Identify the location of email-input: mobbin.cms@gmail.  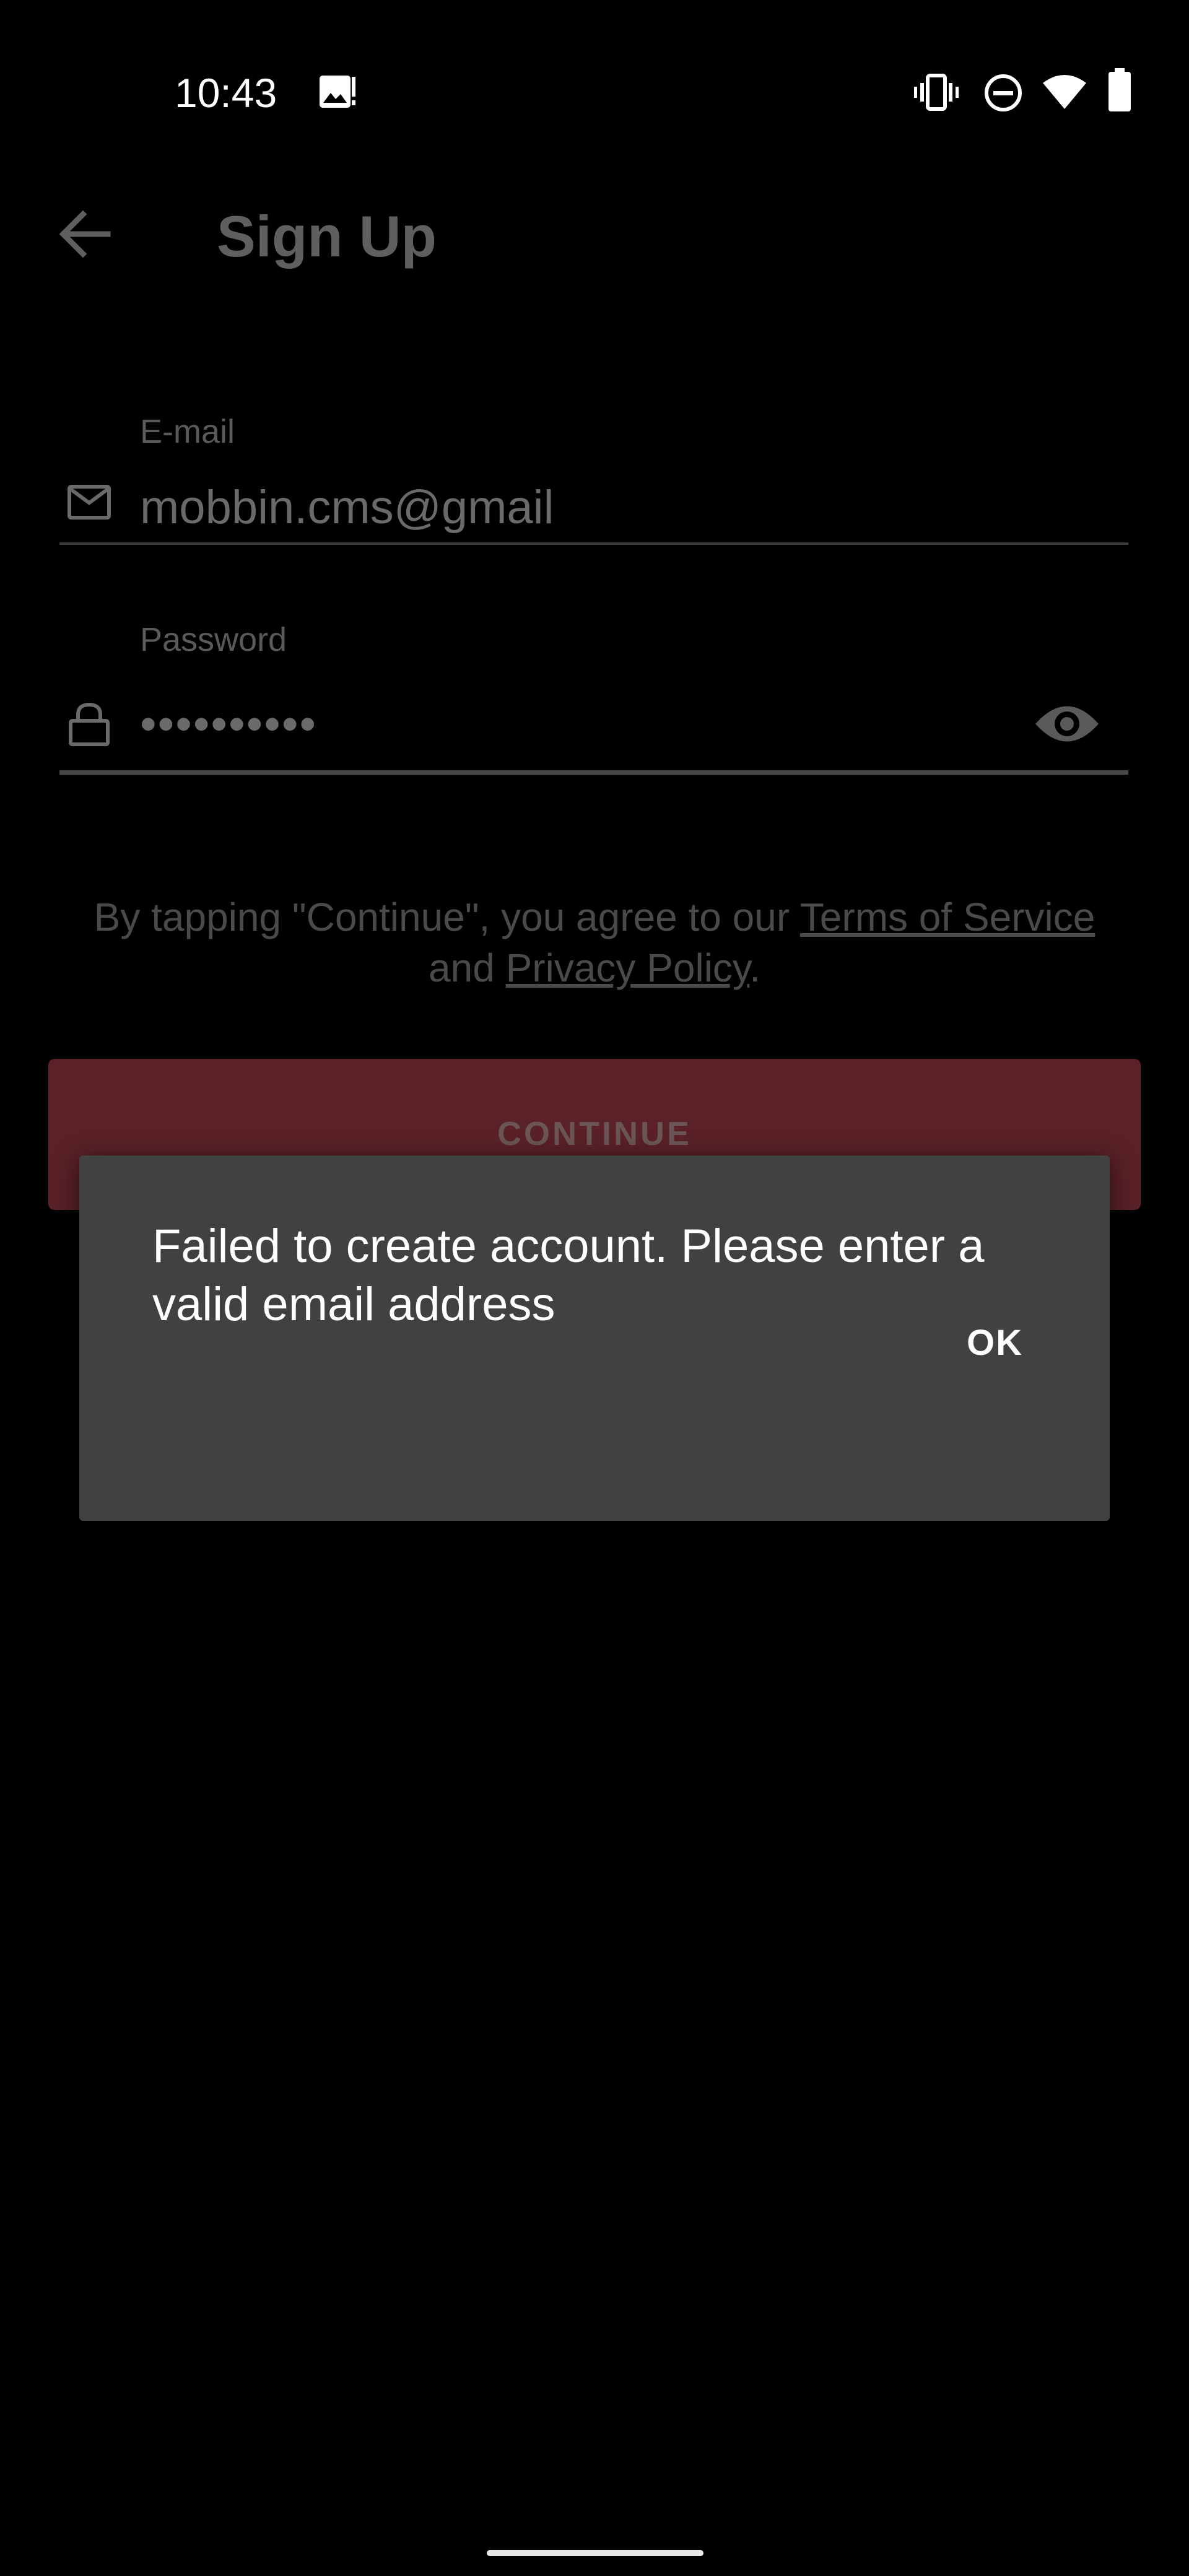
(347, 508).